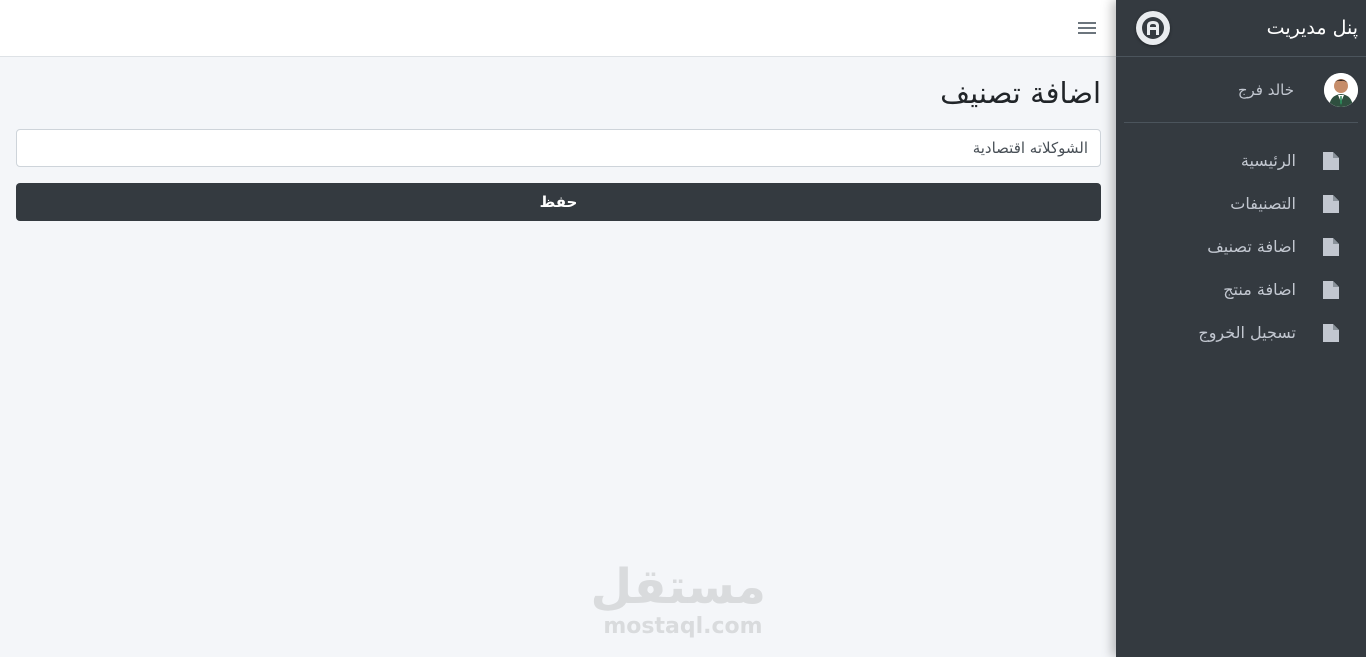 The image size is (1366, 657). I want to click on user-panel: خالد فرج, so click(1241, 90).